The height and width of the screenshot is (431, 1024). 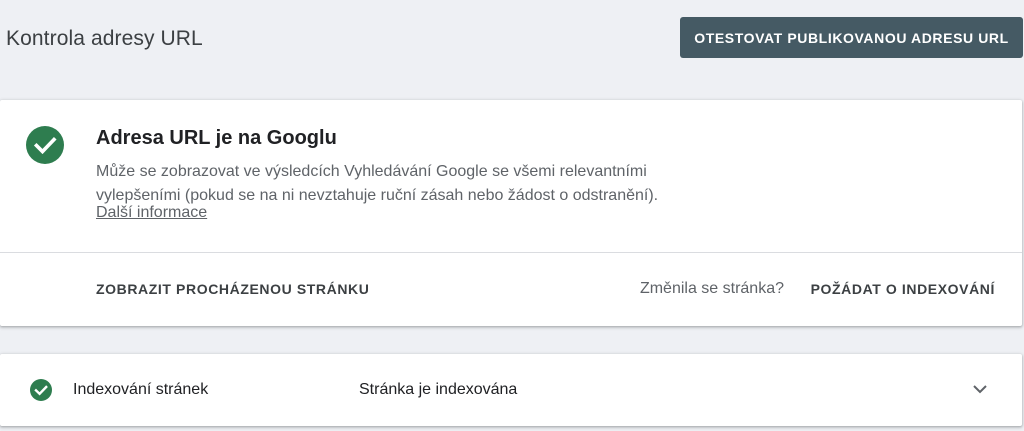 What do you see at coordinates (216, 138) in the screenshot?
I see `status-title: Adresa URL je na Googlu` at bounding box center [216, 138].